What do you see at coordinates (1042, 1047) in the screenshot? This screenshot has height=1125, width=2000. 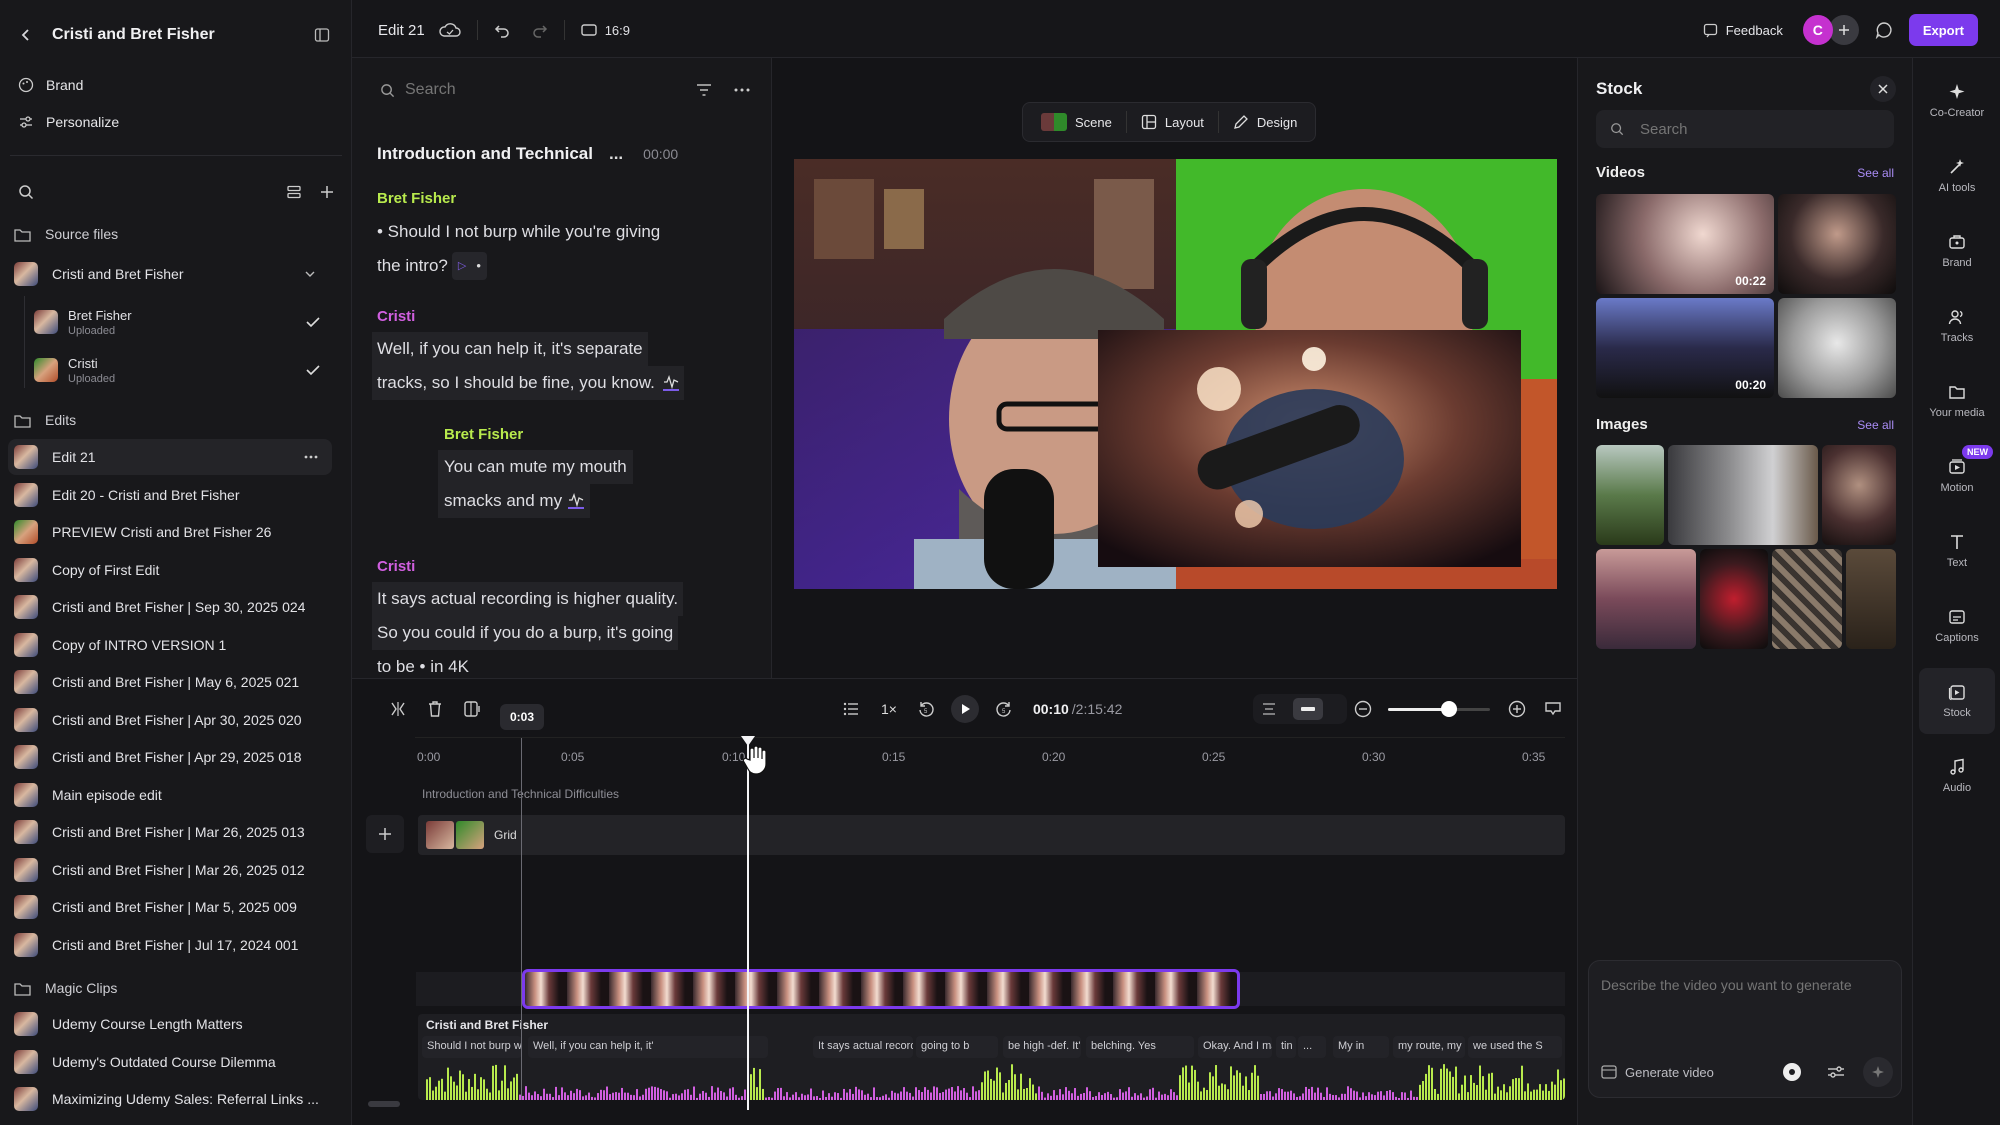 I see `audio-word: be high -def. It'` at bounding box center [1042, 1047].